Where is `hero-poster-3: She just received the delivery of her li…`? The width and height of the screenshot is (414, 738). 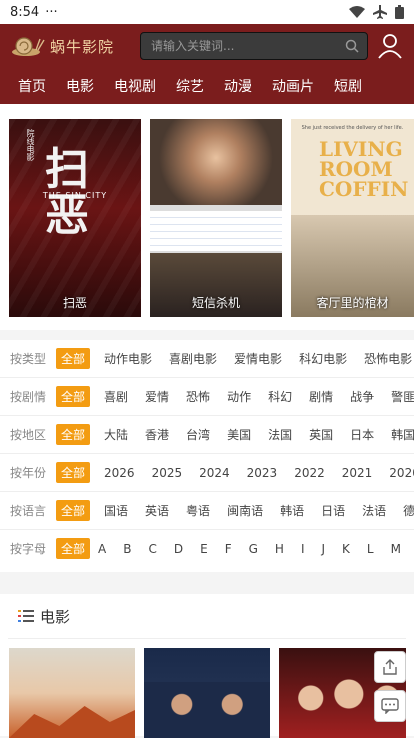 hero-poster-3: She just received the delivery of her li… is located at coordinates (352, 218).